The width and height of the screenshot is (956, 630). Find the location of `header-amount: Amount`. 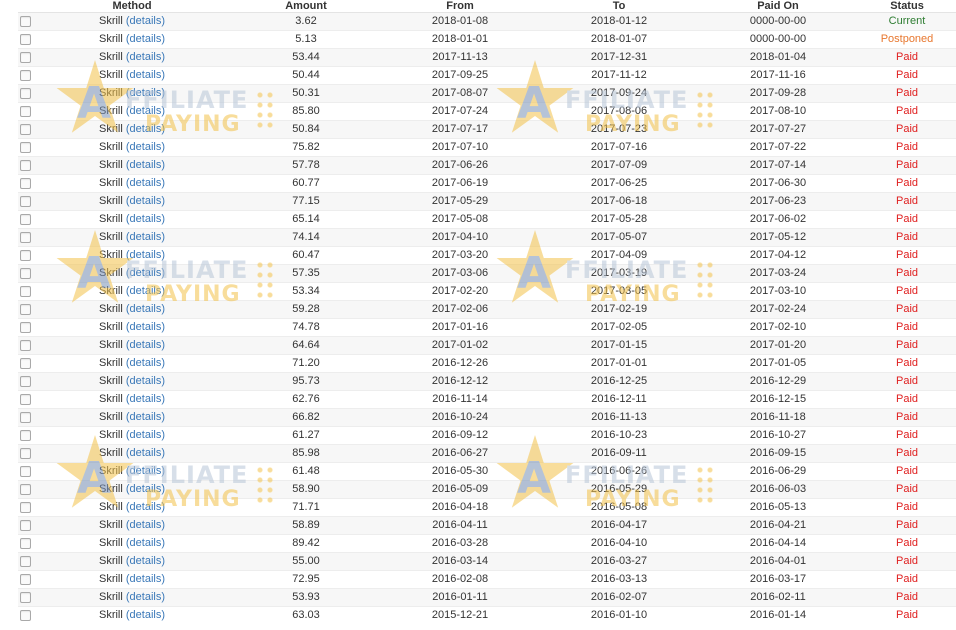

header-amount: Amount is located at coordinates (306, 6).